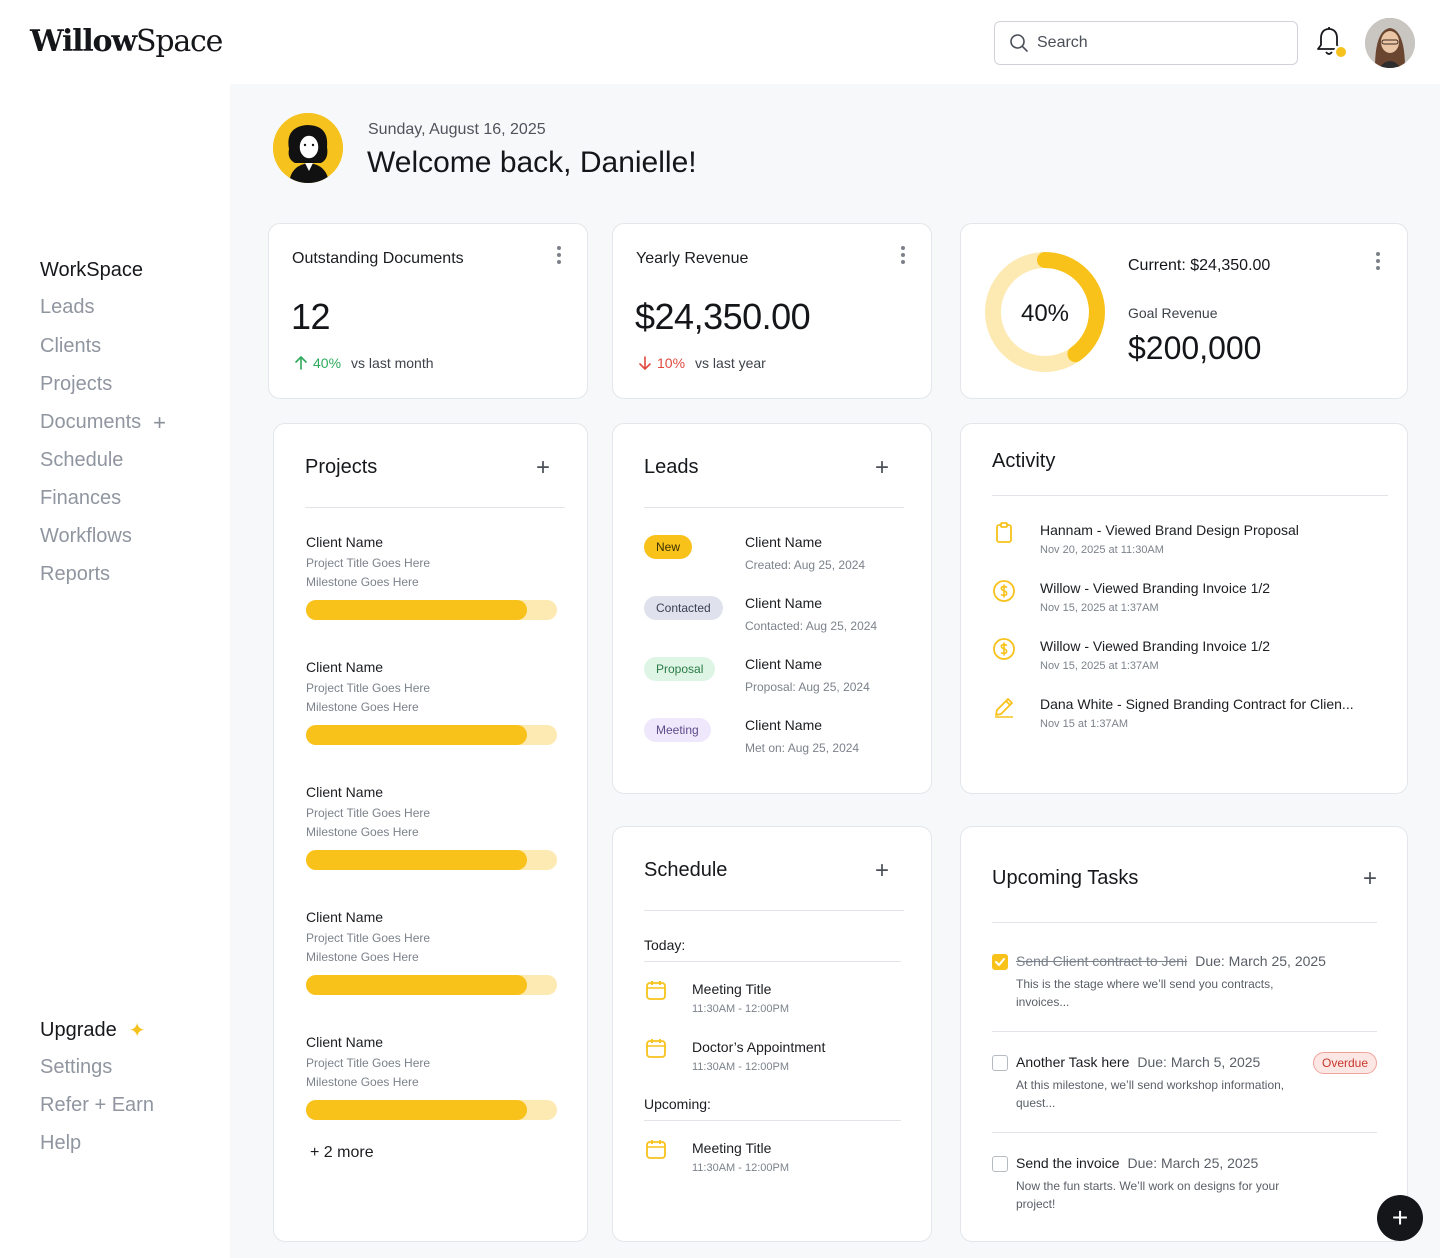  I want to click on sidebar-item-schedule: Schedule, so click(81, 460).